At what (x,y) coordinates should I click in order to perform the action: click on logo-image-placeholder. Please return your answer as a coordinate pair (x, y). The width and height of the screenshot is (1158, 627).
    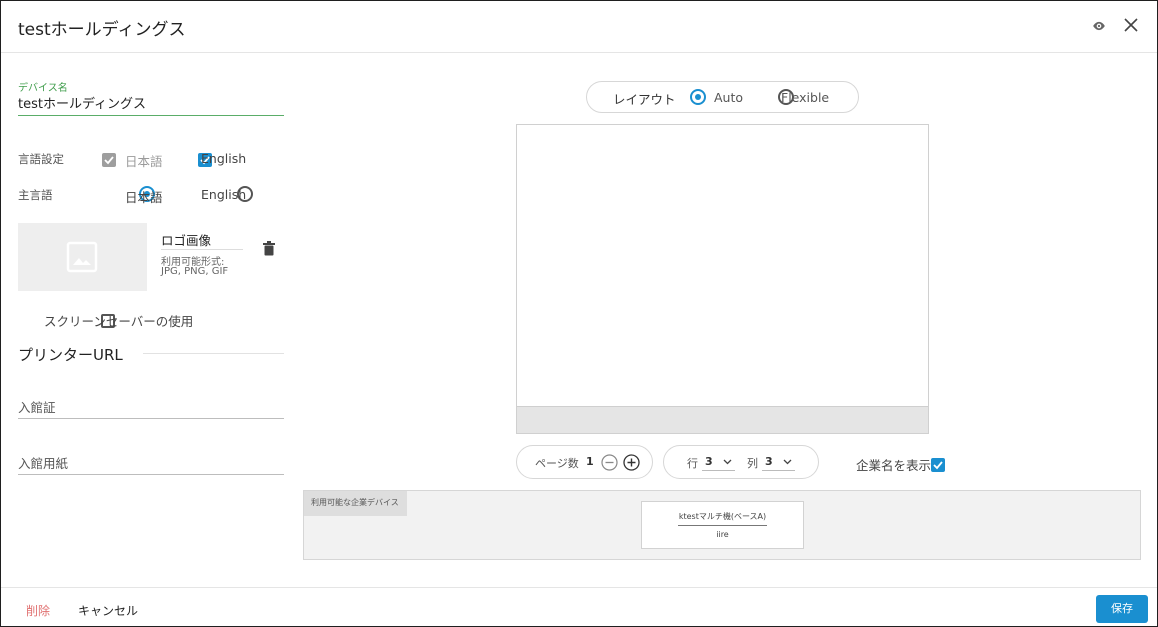
    Looking at the image, I should click on (82, 257).